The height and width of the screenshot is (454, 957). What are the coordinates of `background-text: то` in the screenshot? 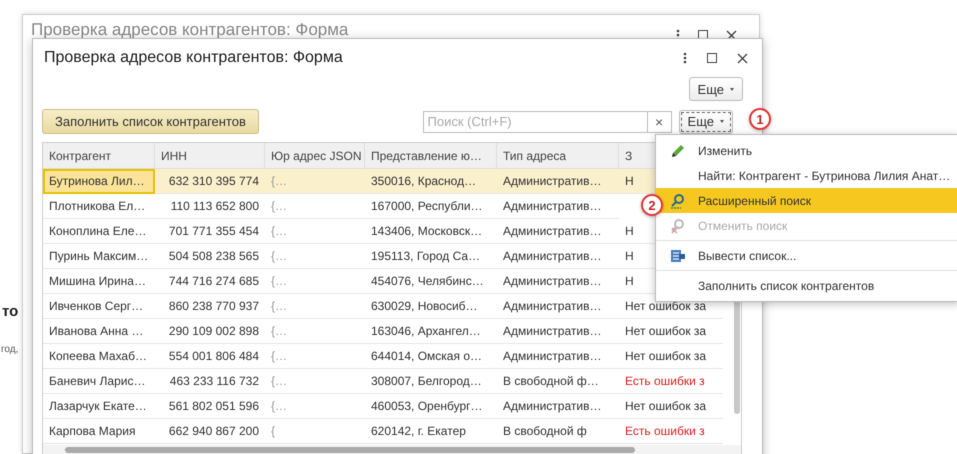 It's located at (10, 311).